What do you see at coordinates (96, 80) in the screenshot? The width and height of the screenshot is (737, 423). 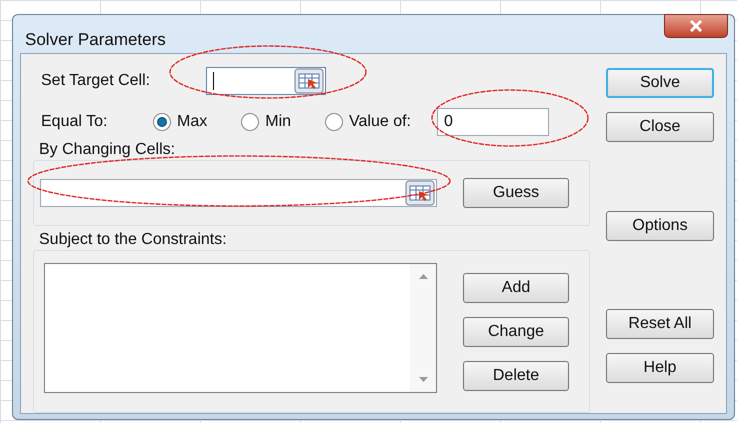 I see `field-label: Set Target Cell:` at bounding box center [96, 80].